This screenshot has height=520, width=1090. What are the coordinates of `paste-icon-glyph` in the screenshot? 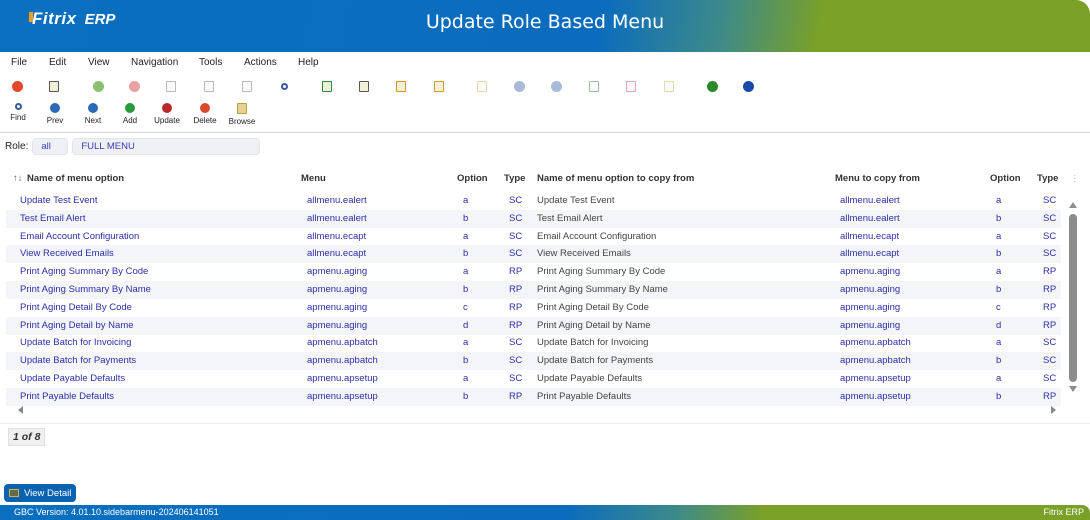 It's located at (209, 86).